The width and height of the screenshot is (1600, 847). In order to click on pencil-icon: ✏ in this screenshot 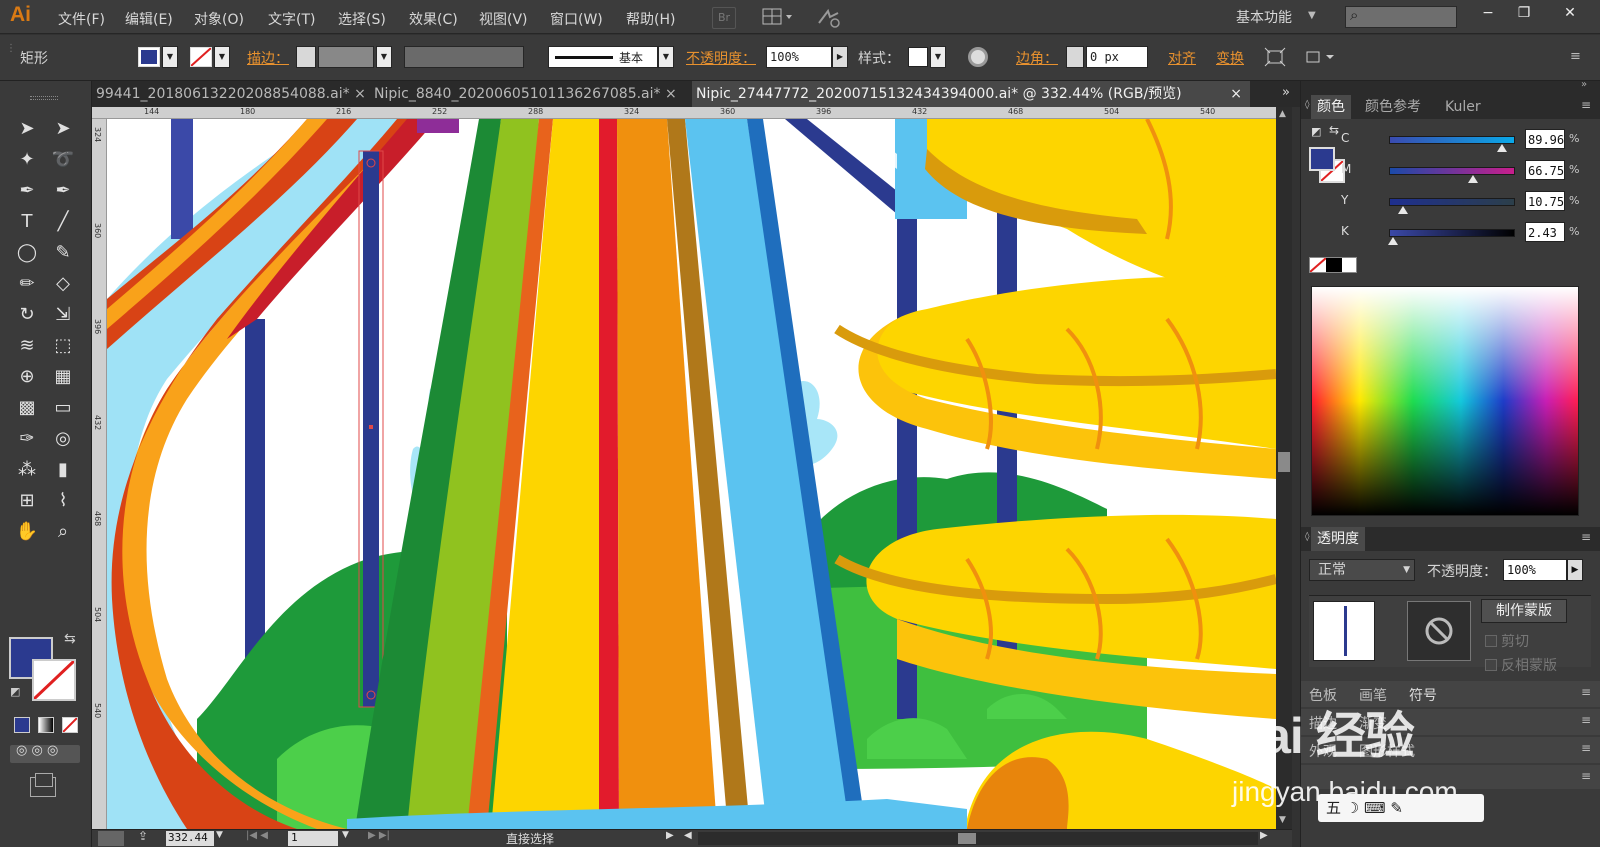, I will do `click(27, 284)`.